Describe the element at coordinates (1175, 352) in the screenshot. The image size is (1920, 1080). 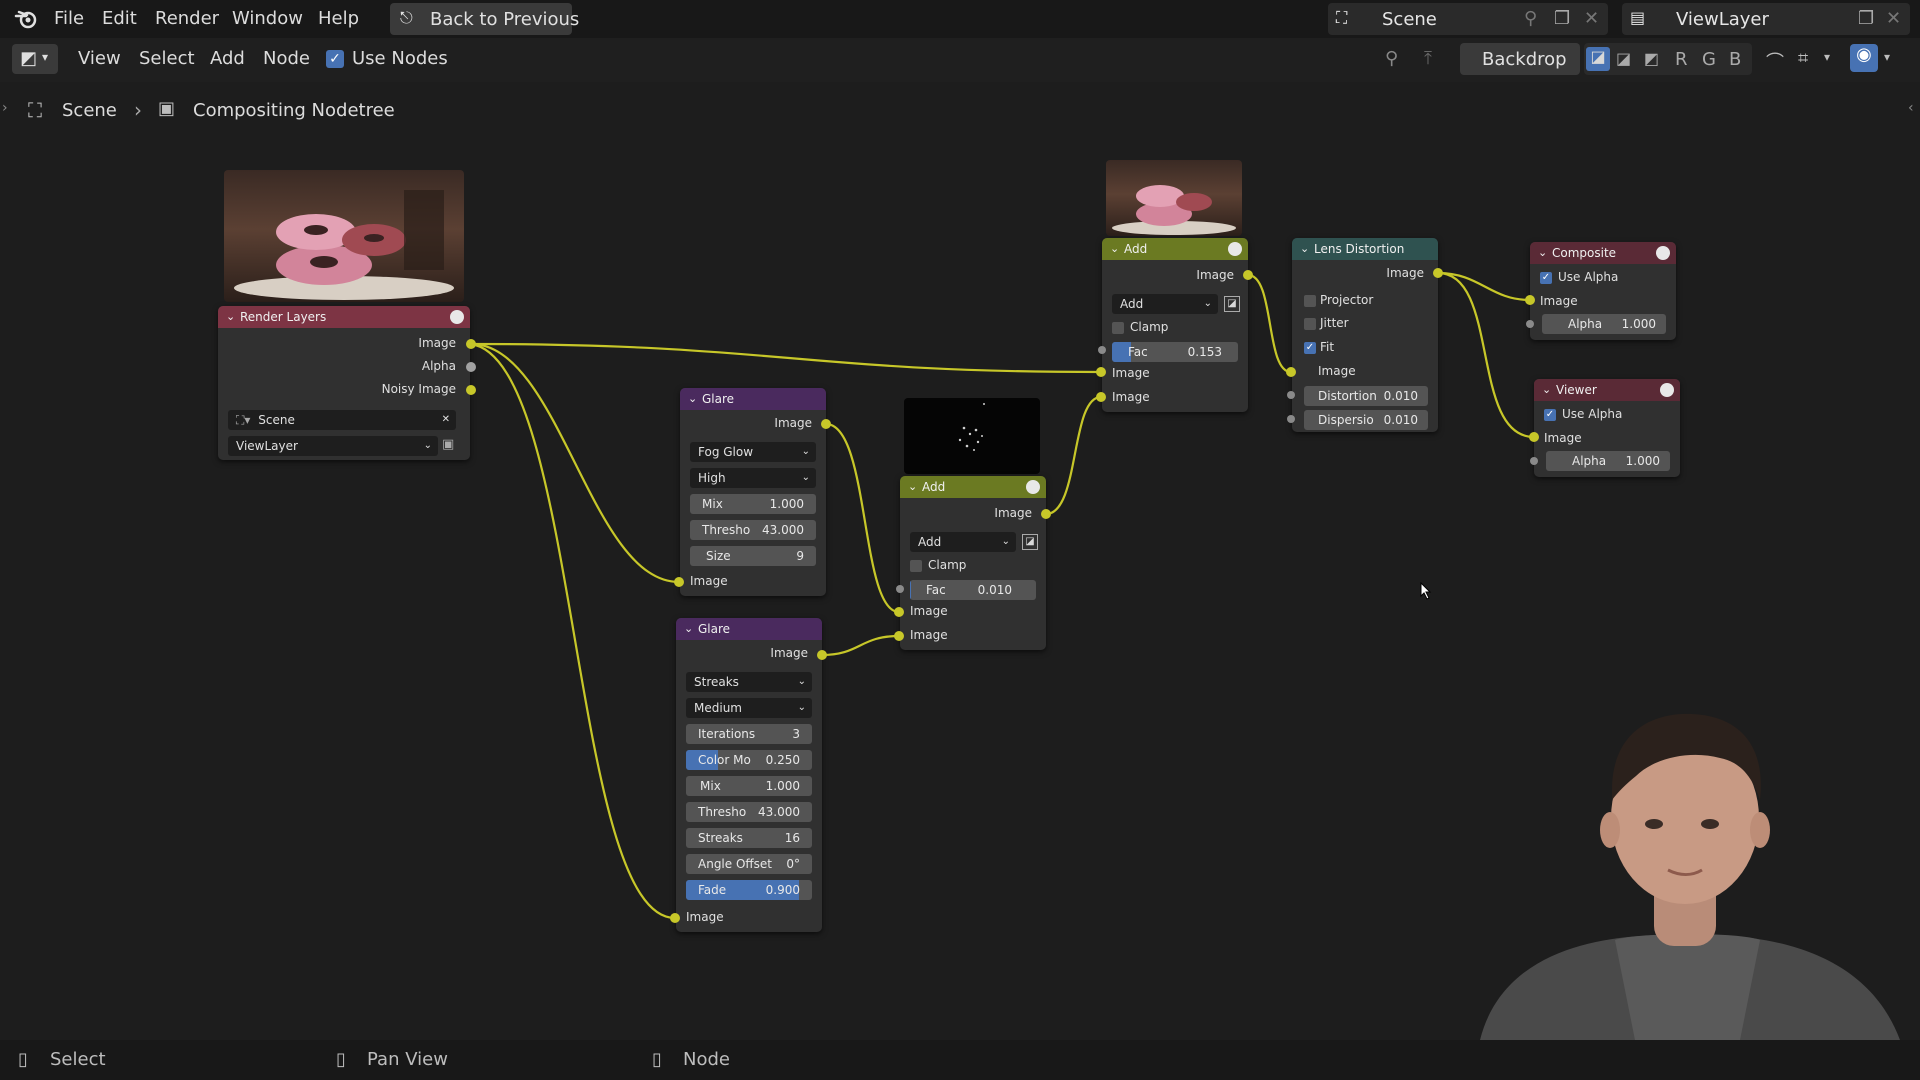
I see `fac-slider: Fac 0.153` at that location.